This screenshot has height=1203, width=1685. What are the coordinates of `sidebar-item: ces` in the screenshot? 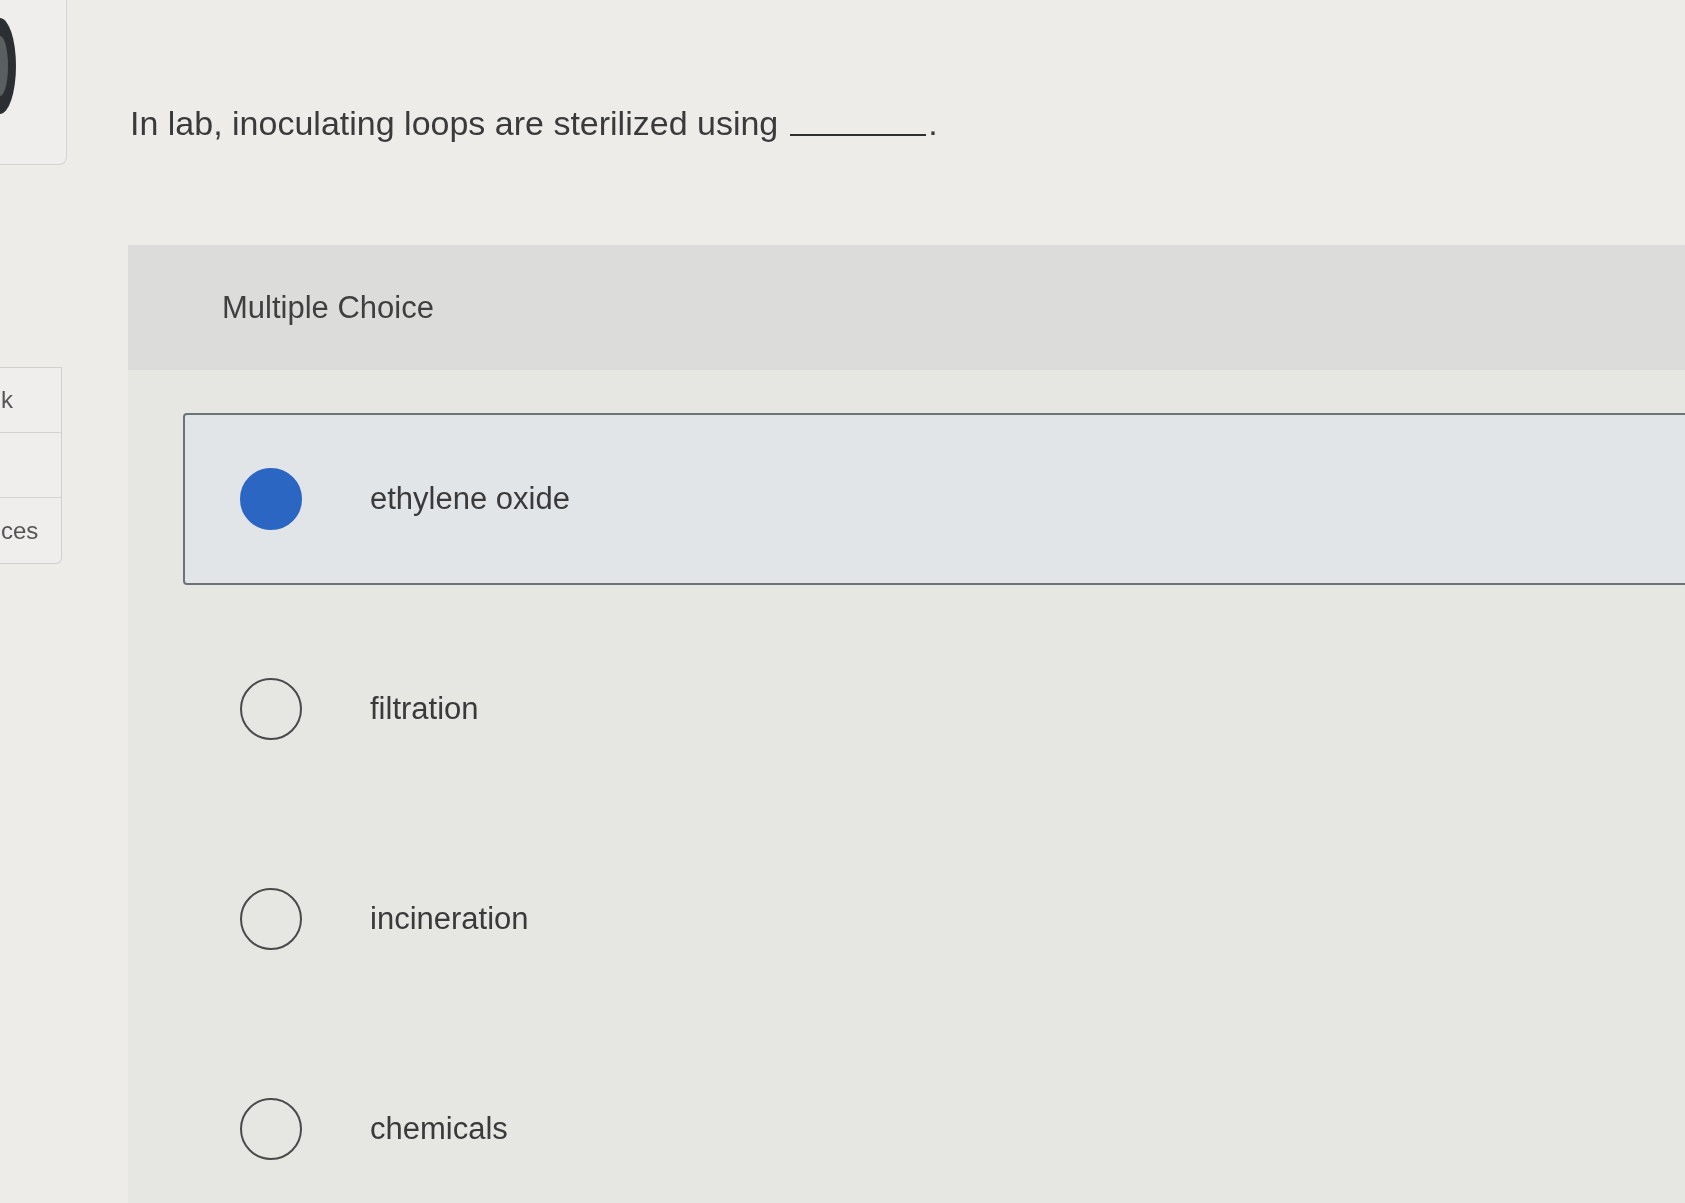 It's located at (30, 530).